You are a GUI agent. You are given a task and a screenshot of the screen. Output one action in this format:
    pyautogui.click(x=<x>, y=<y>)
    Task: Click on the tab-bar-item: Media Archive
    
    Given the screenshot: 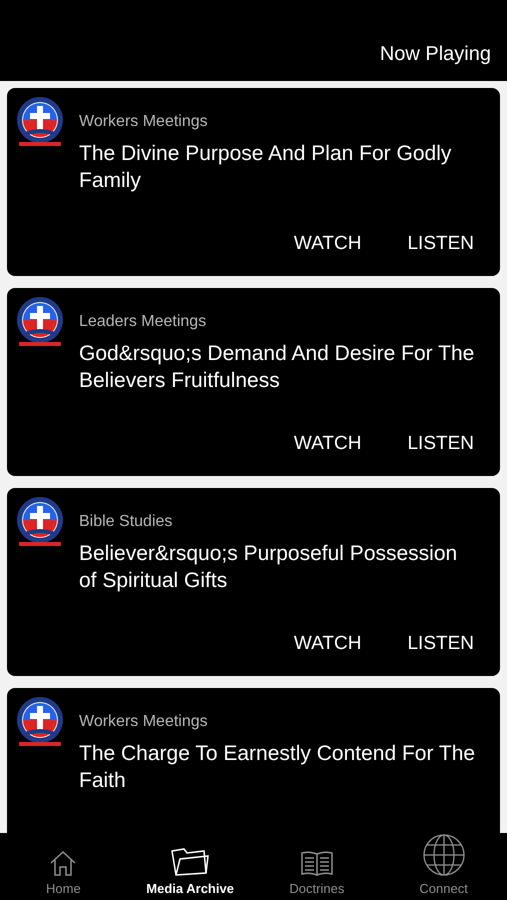 What is the action you would take?
    pyautogui.click(x=190, y=866)
    